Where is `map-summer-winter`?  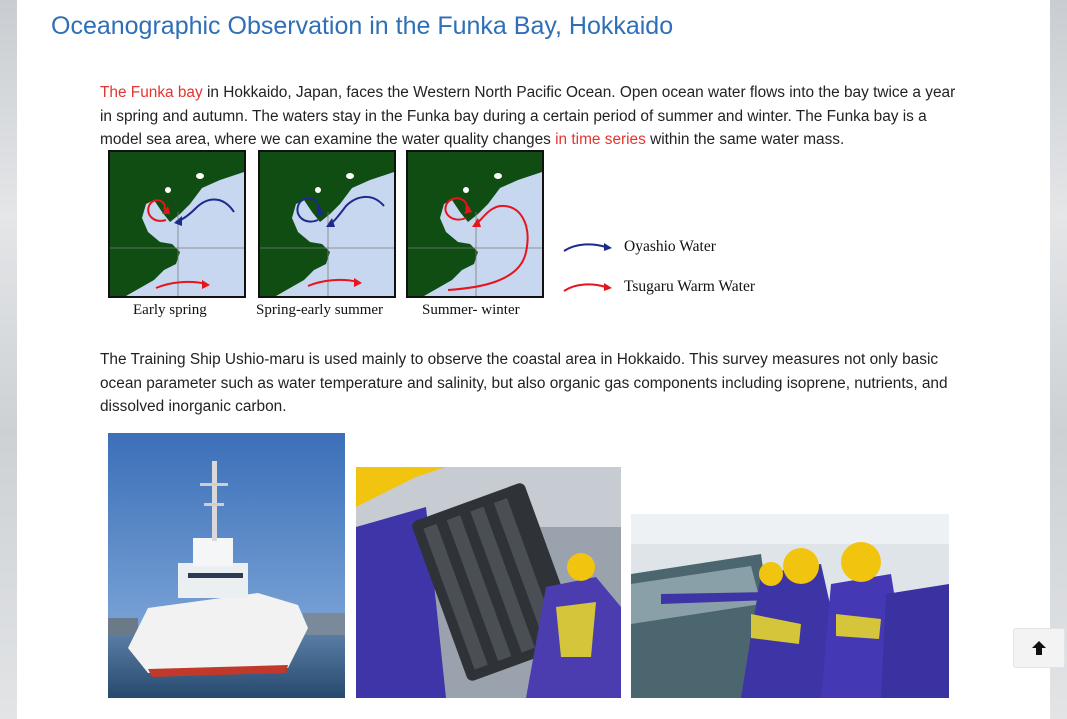
map-summer-winter is located at coordinates (475, 224).